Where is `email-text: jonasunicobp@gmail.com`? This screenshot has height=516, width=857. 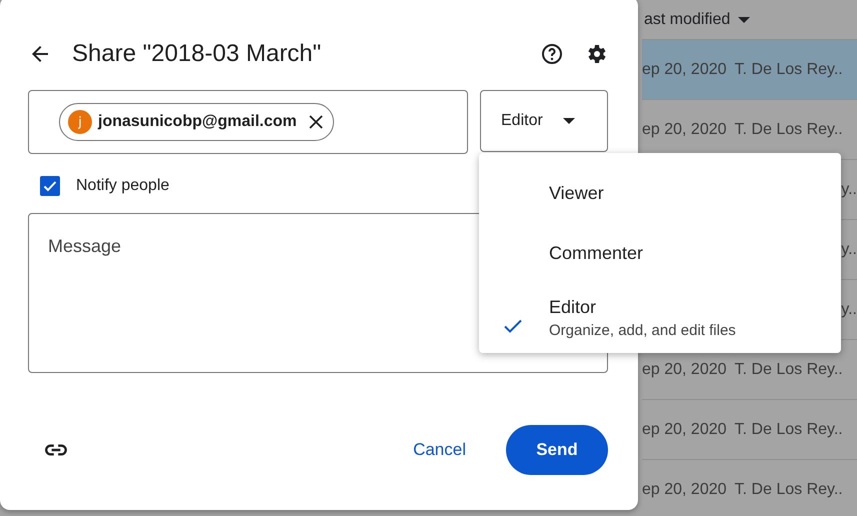
email-text: jonasunicobp@gmail.com is located at coordinates (197, 122).